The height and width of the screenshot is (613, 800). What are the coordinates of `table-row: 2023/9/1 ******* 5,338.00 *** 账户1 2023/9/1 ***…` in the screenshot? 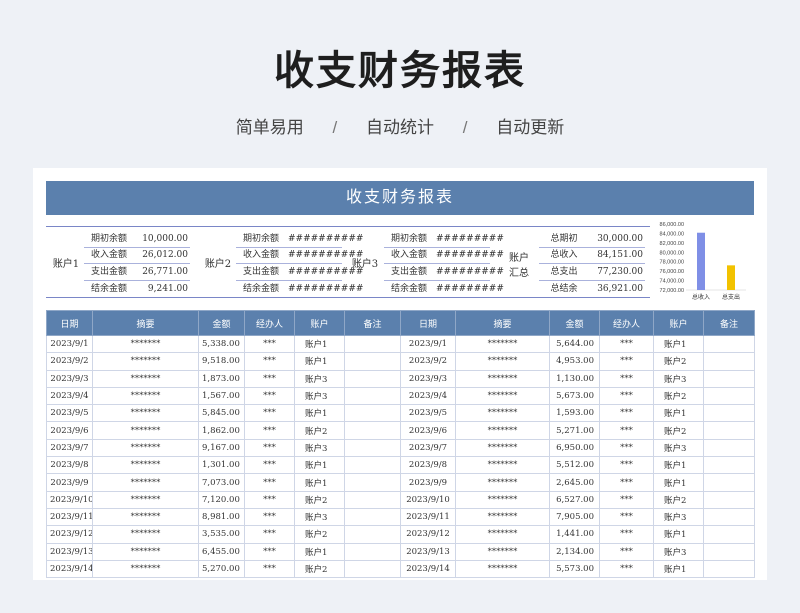 It's located at (400, 344).